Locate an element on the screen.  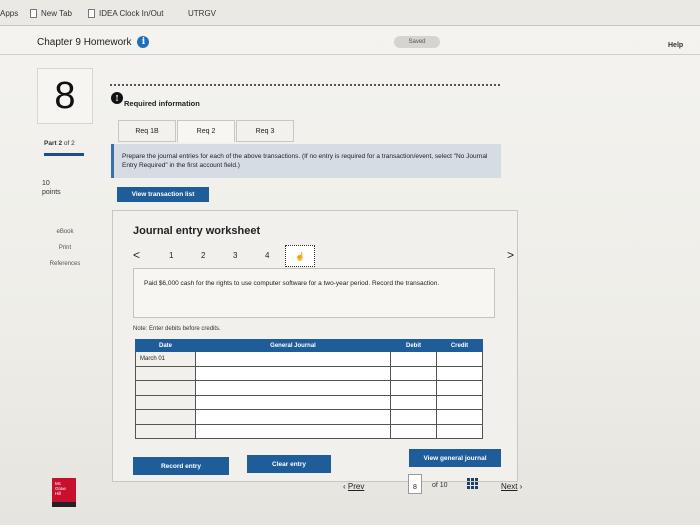
bookmark-utrgv: UTRGV is located at coordinates (202, 13).